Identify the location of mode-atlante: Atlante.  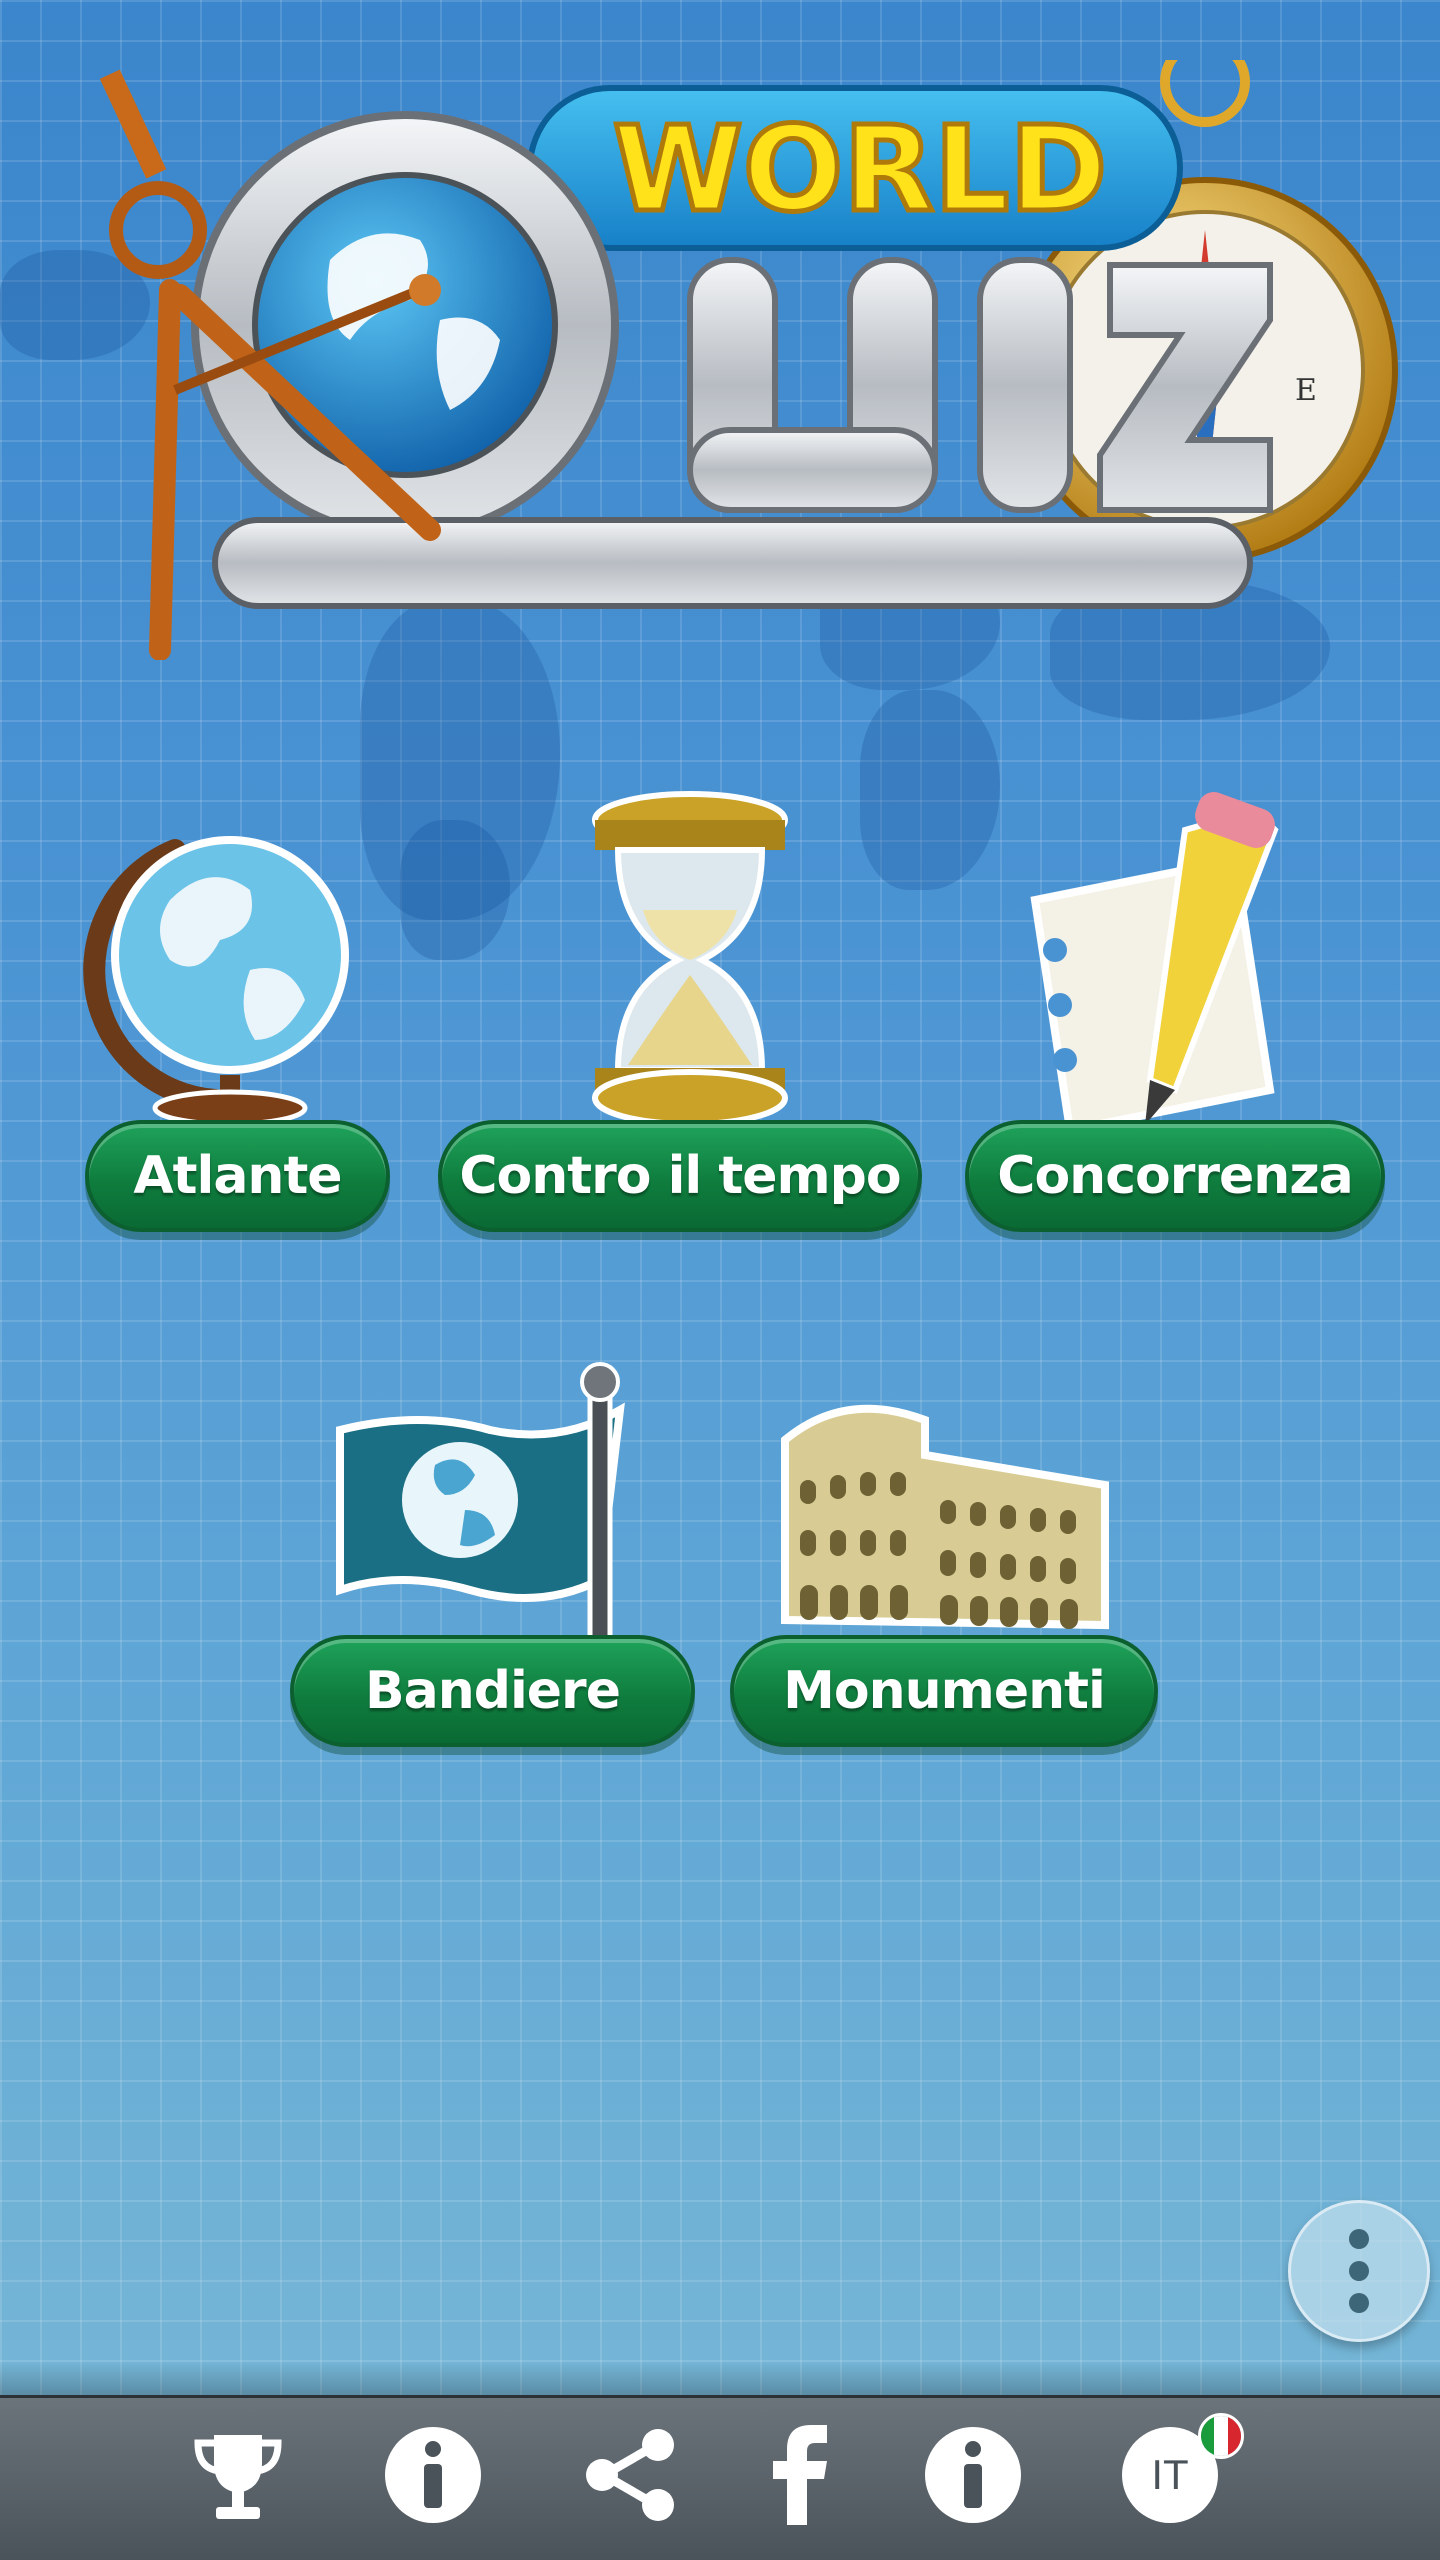
(240, 1011).